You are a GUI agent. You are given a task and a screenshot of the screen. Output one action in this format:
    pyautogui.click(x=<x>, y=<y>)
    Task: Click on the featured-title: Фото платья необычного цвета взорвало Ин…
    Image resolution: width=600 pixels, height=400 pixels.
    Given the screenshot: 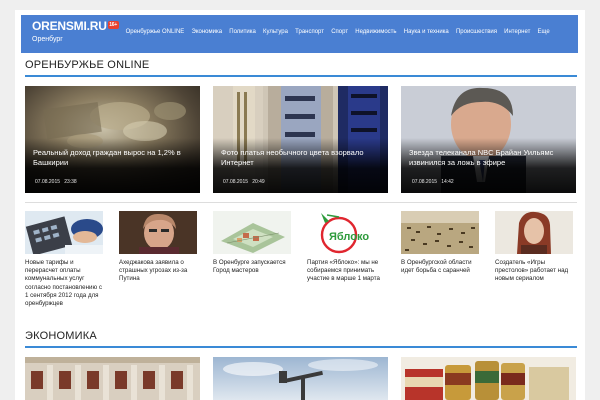 What is the action you would take?
    pyautogui.click(x=300, y=158)
    